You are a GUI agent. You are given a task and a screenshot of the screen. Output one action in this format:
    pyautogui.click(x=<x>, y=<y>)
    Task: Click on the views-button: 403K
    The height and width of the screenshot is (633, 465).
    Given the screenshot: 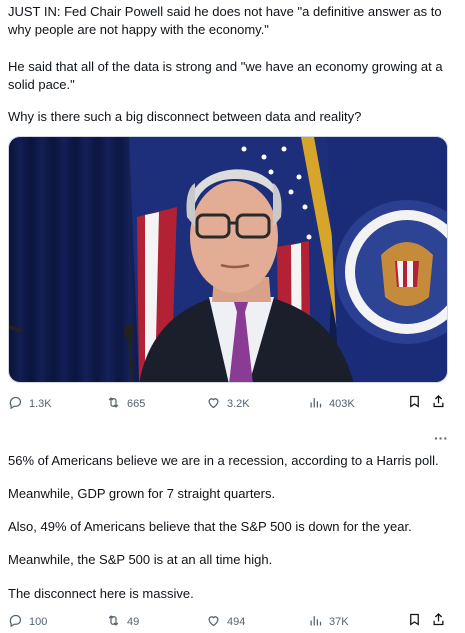 What is the action you would take?
    pyautogui.click(x=331, y=404)
    